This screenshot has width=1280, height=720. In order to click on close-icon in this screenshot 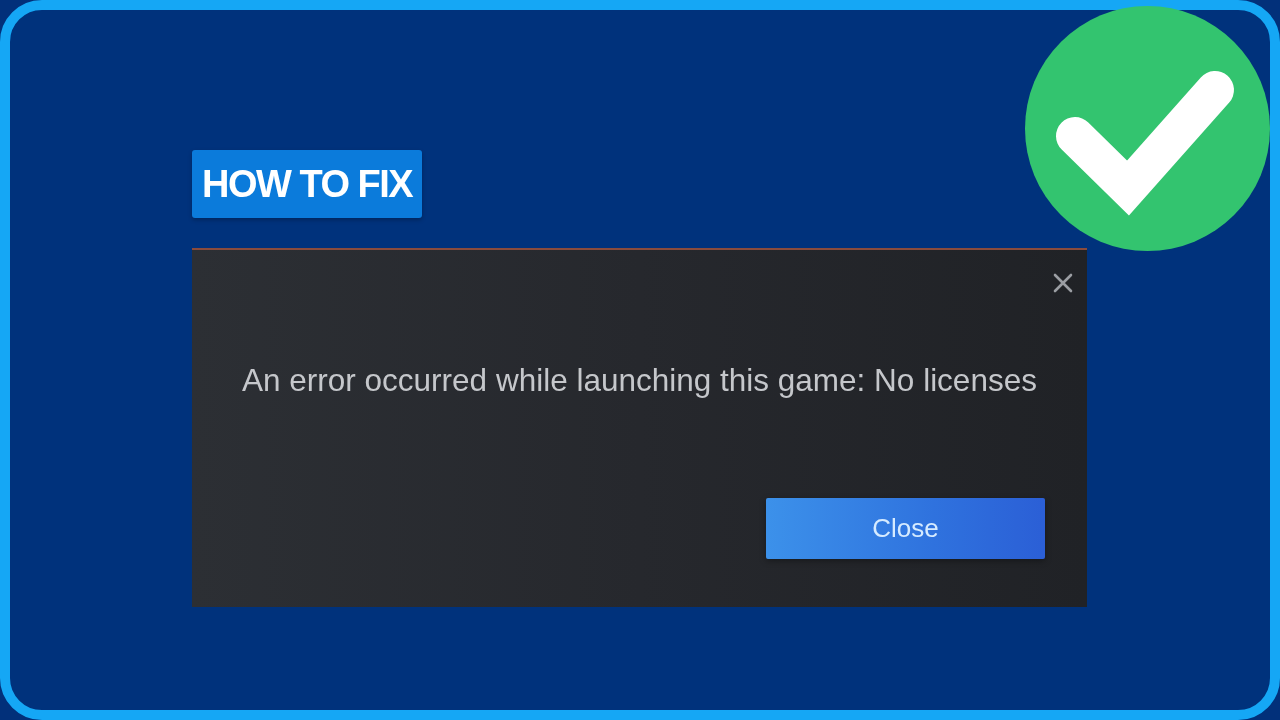, I will do `click(1063, 283)`.